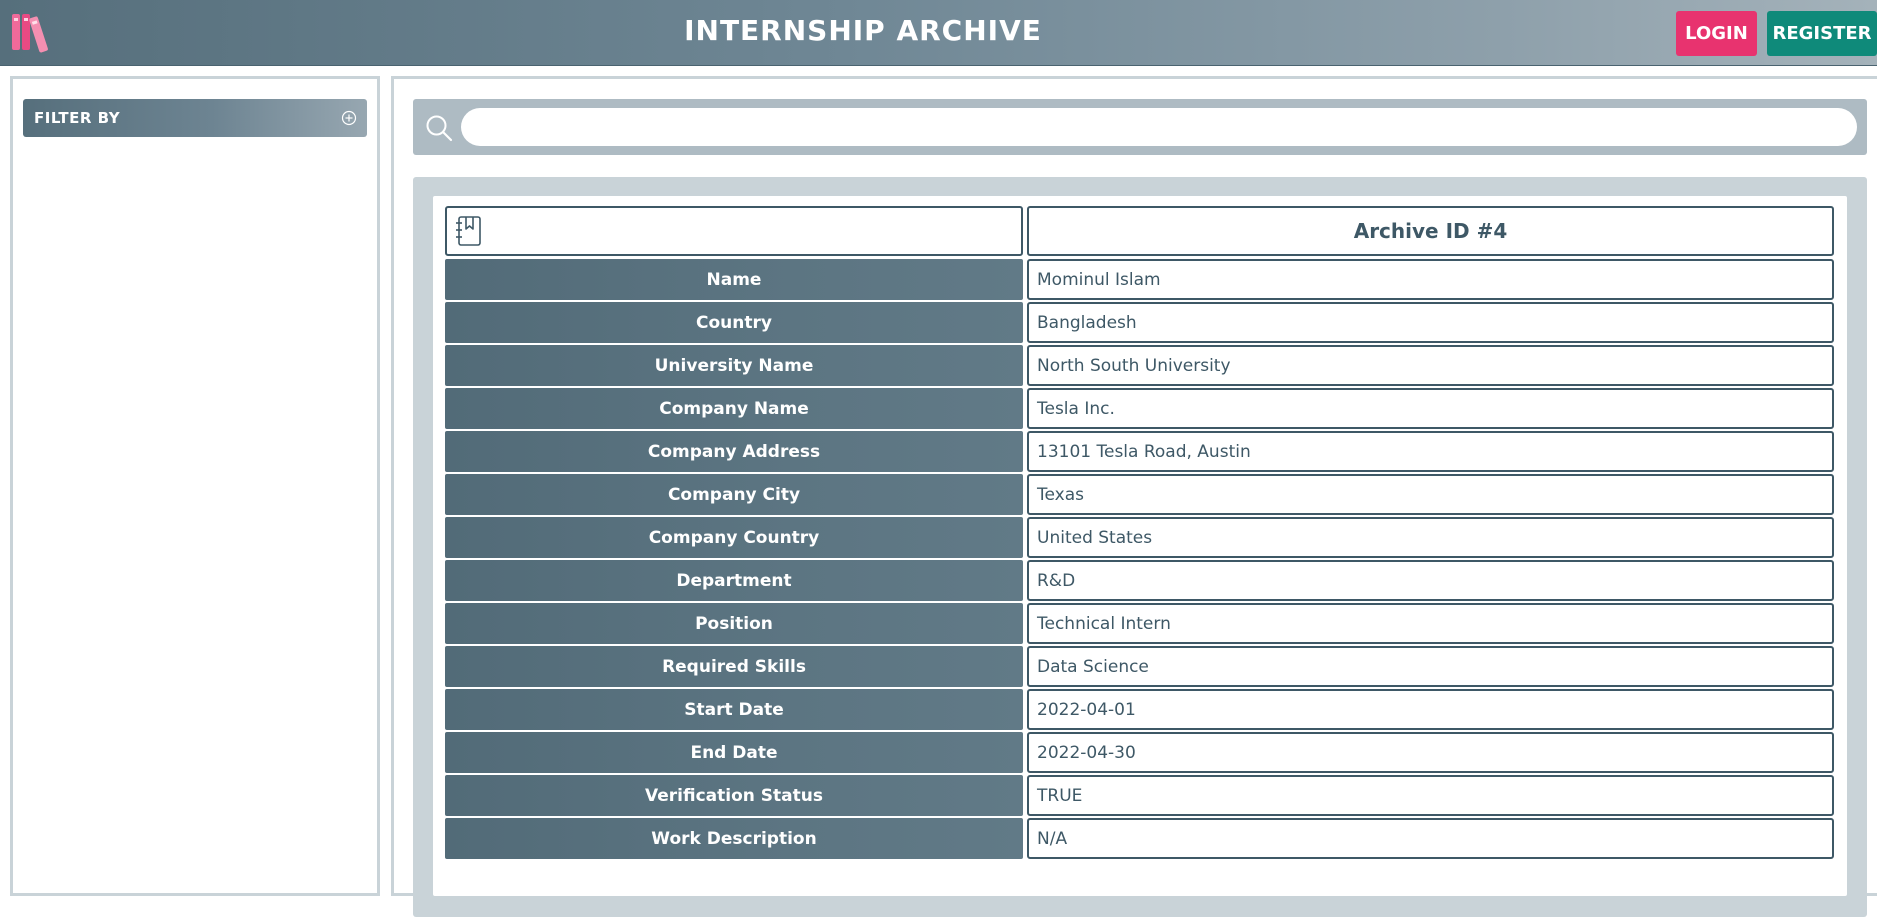 The height and width of the screenshot is (917, 1877). What do you see at coordinates (734, 322) in the screenshot?
I see `field-label: Country` at bounding box center [734, 322].